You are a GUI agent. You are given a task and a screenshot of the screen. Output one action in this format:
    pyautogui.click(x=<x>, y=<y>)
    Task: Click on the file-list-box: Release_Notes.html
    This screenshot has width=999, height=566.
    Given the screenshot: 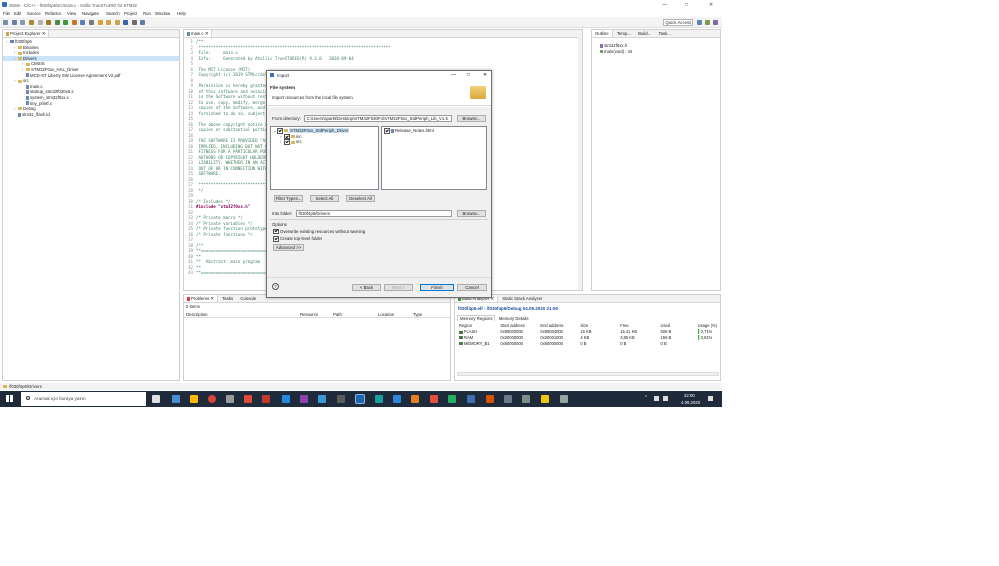 What is the action you would take?
    pyautogui.click(x=434, y=158)
    